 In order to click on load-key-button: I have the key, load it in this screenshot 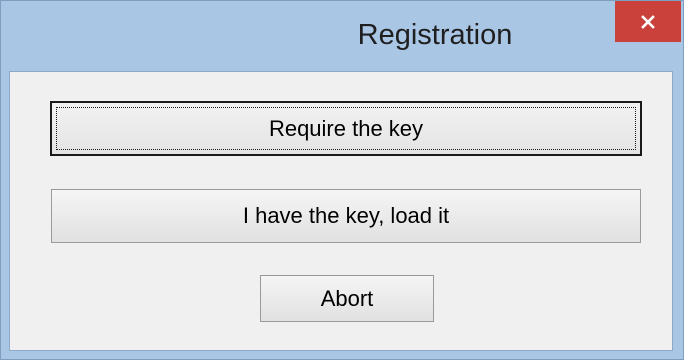, I will do `click(346, 216)`.